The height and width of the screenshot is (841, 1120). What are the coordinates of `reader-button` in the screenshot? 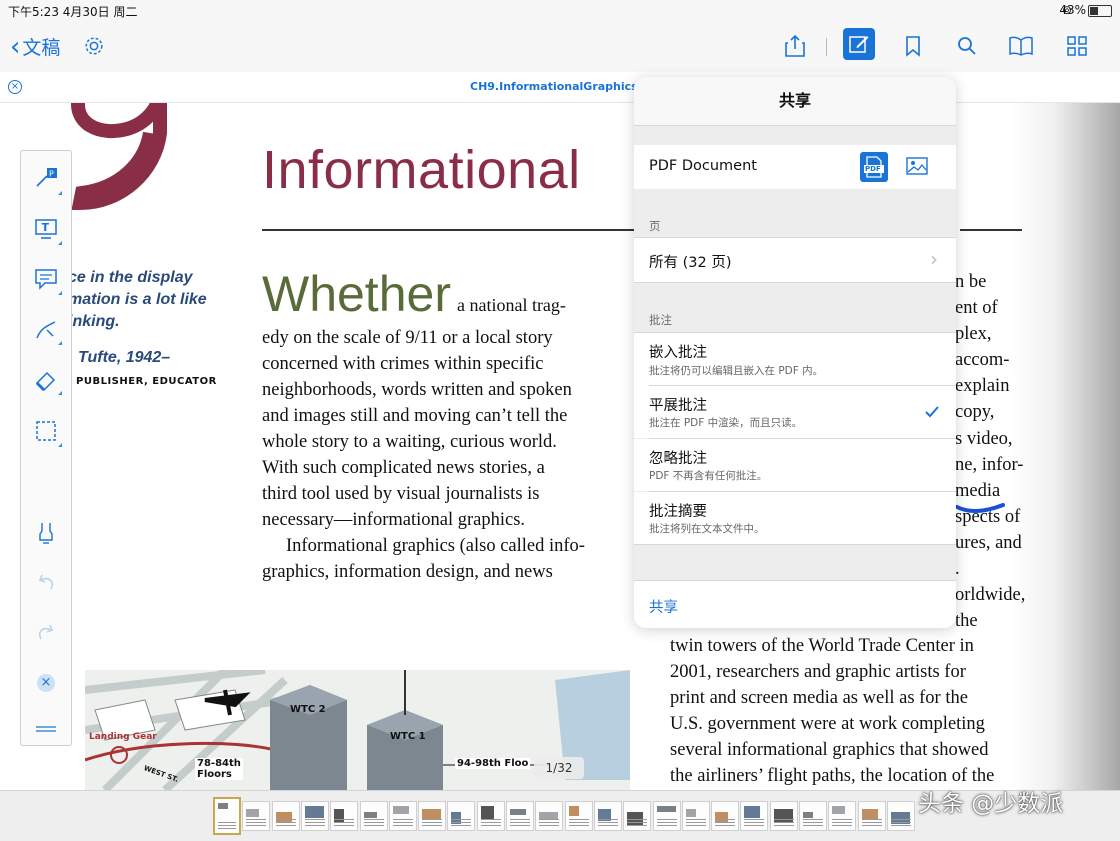 It's located at (1021, 46).